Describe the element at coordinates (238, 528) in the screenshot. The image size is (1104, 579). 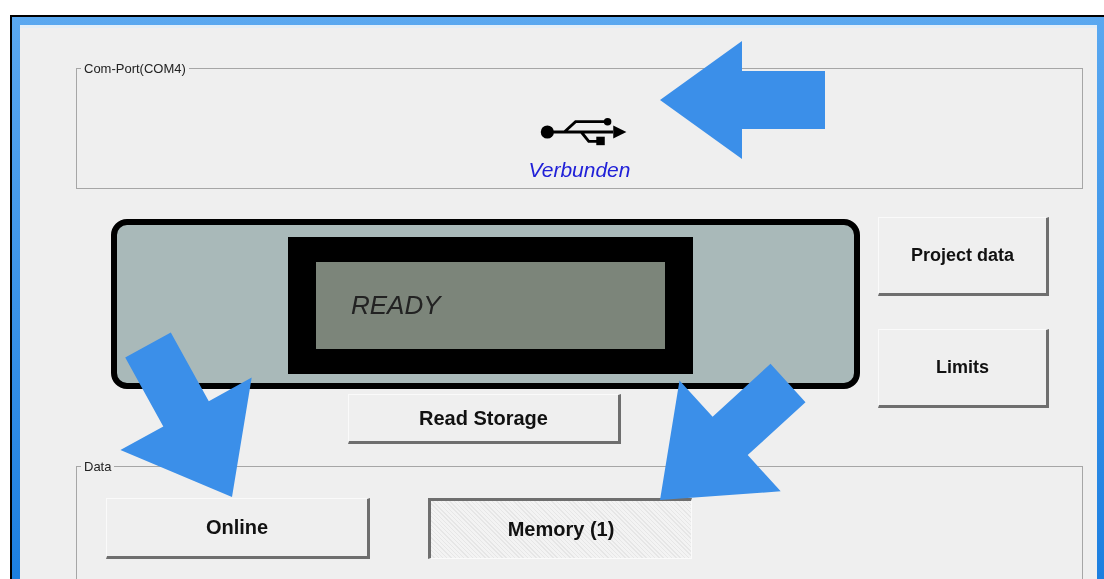
I see `mode-button: Online` at that location.